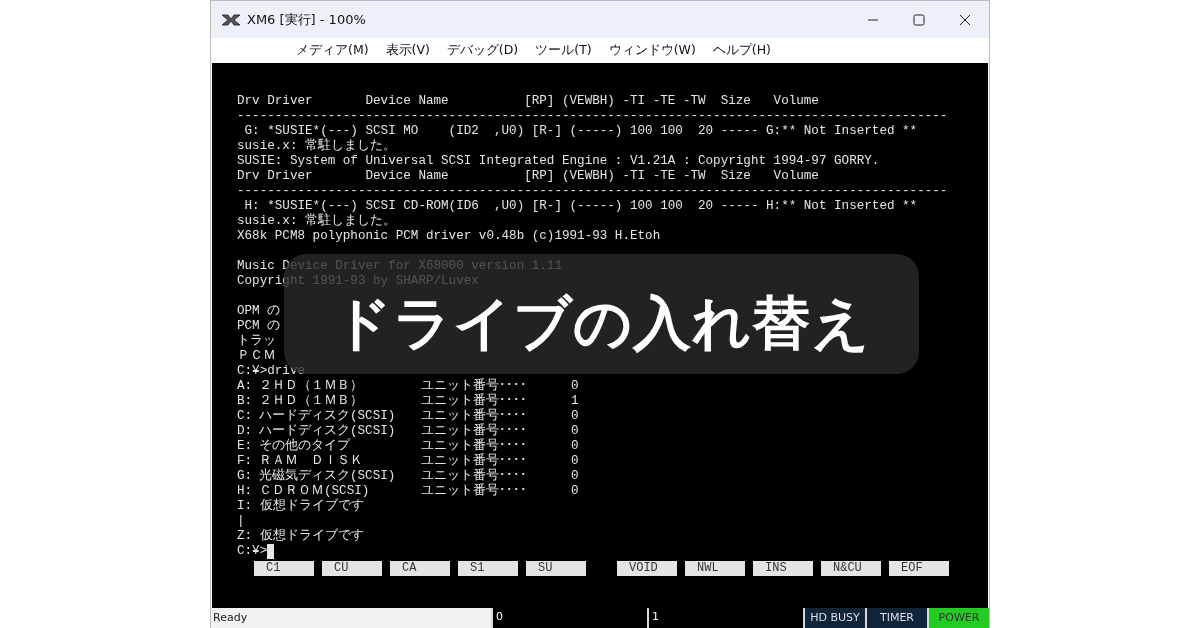  What do you see at coordinates (783, 568) in the screenshot?
I see `function-key: INS` at bounding box center [783, 568].